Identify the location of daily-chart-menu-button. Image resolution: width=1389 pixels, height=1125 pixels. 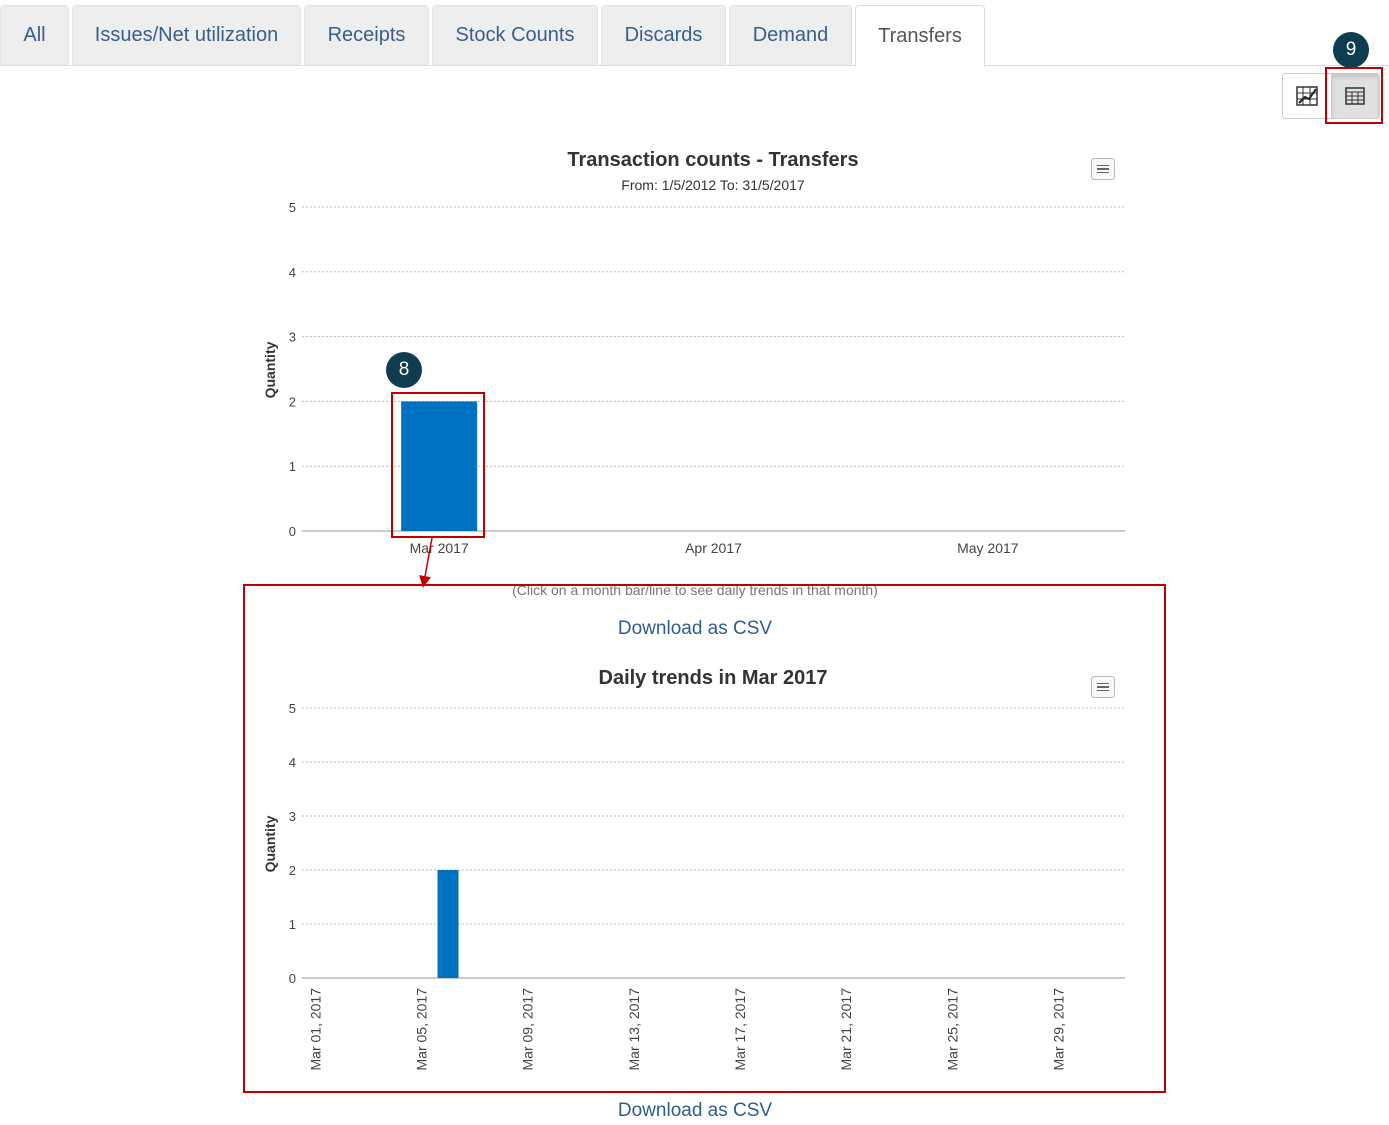
(1103, 687).